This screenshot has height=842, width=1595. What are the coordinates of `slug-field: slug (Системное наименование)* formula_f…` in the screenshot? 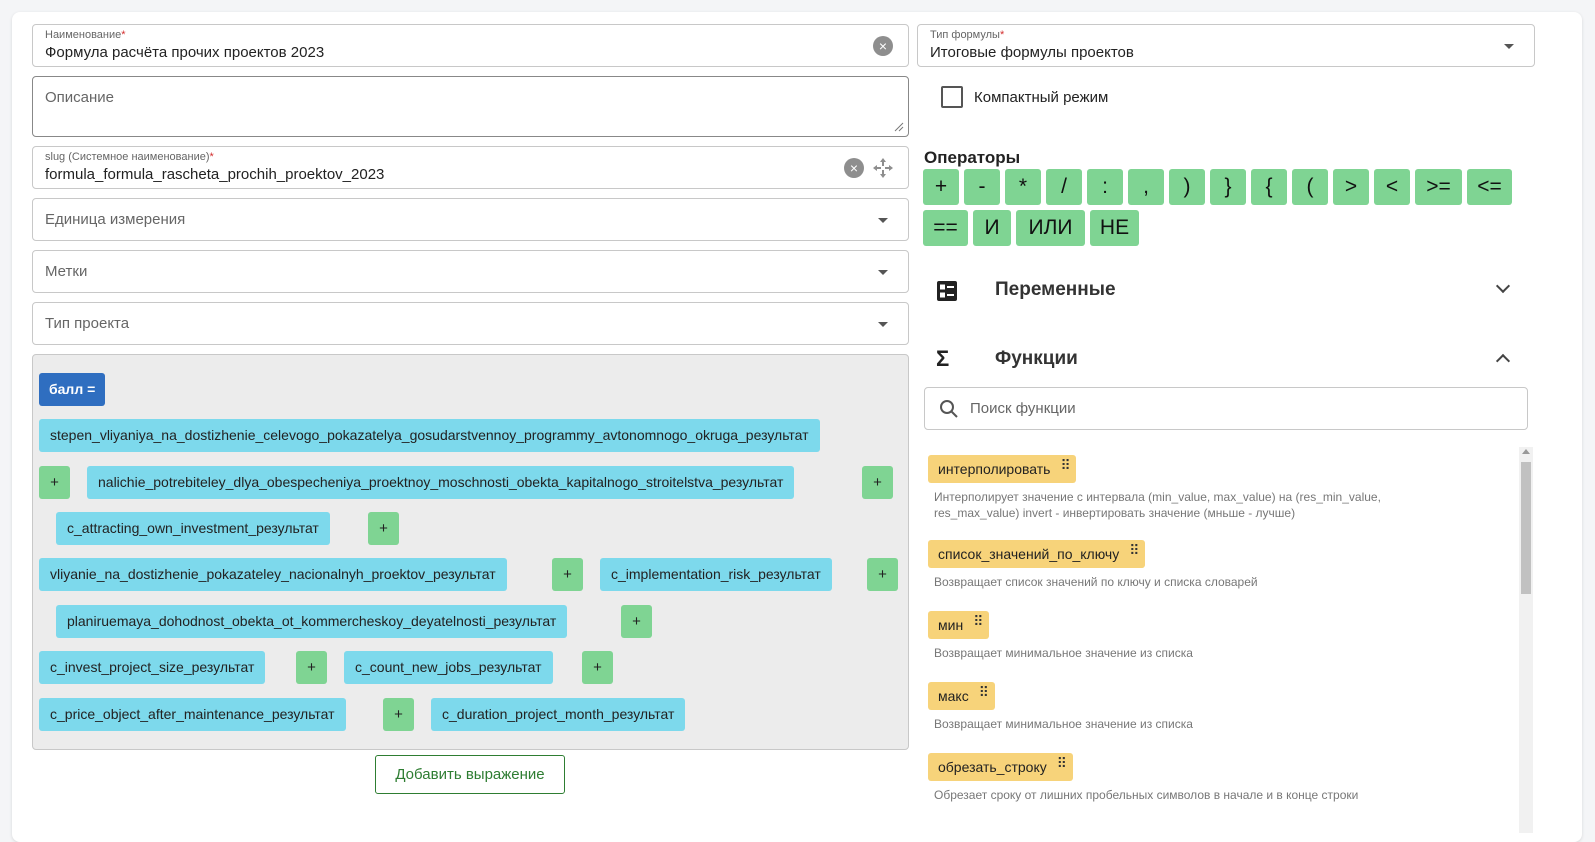 It's located at (470, 167).